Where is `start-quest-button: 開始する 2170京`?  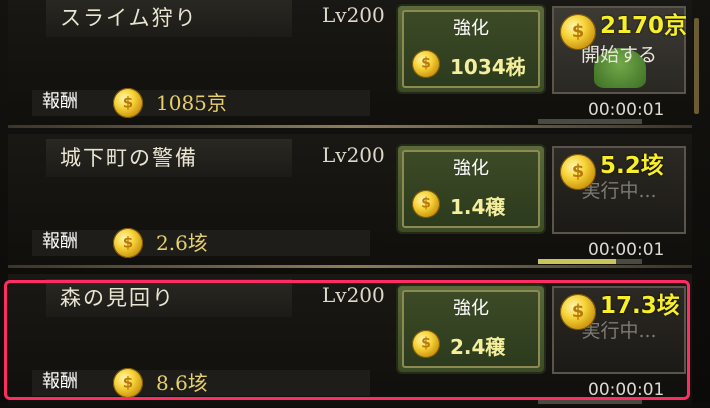 start-quest-button: 開始する 2170京 is located at coordinates (620, 50).